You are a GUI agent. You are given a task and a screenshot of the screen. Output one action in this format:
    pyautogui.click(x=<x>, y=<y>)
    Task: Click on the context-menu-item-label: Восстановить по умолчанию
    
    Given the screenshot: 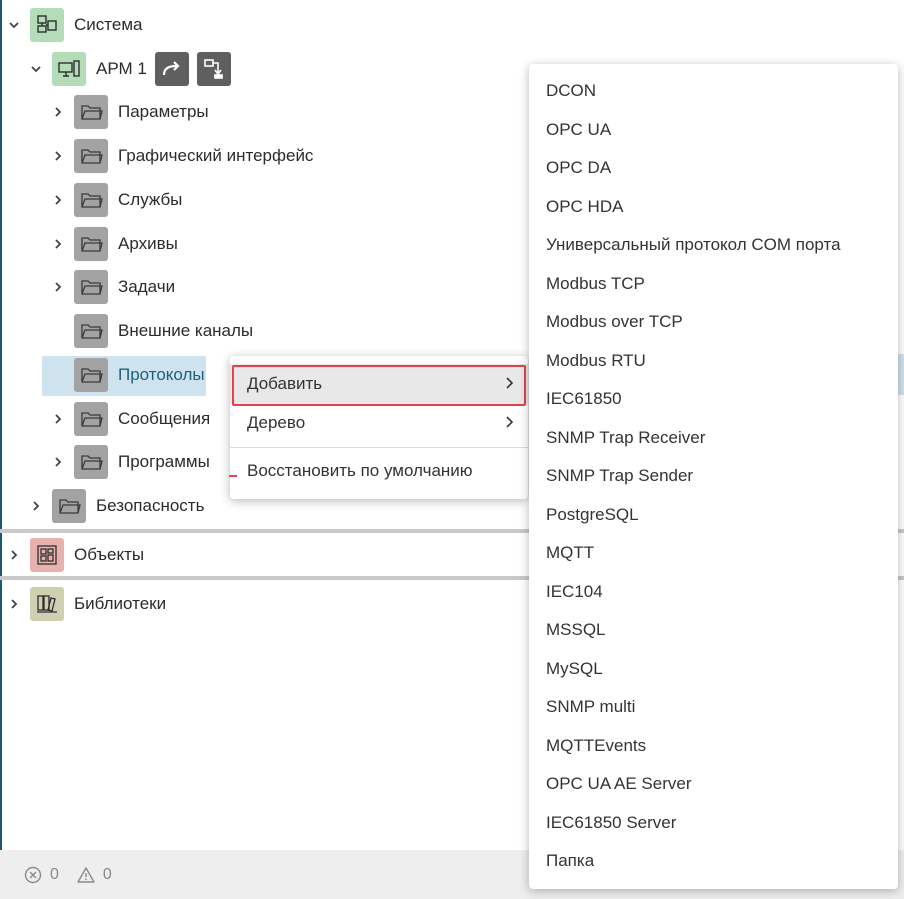 What is the action you would take?
    pyautogui.click(x=360, y=470)
    